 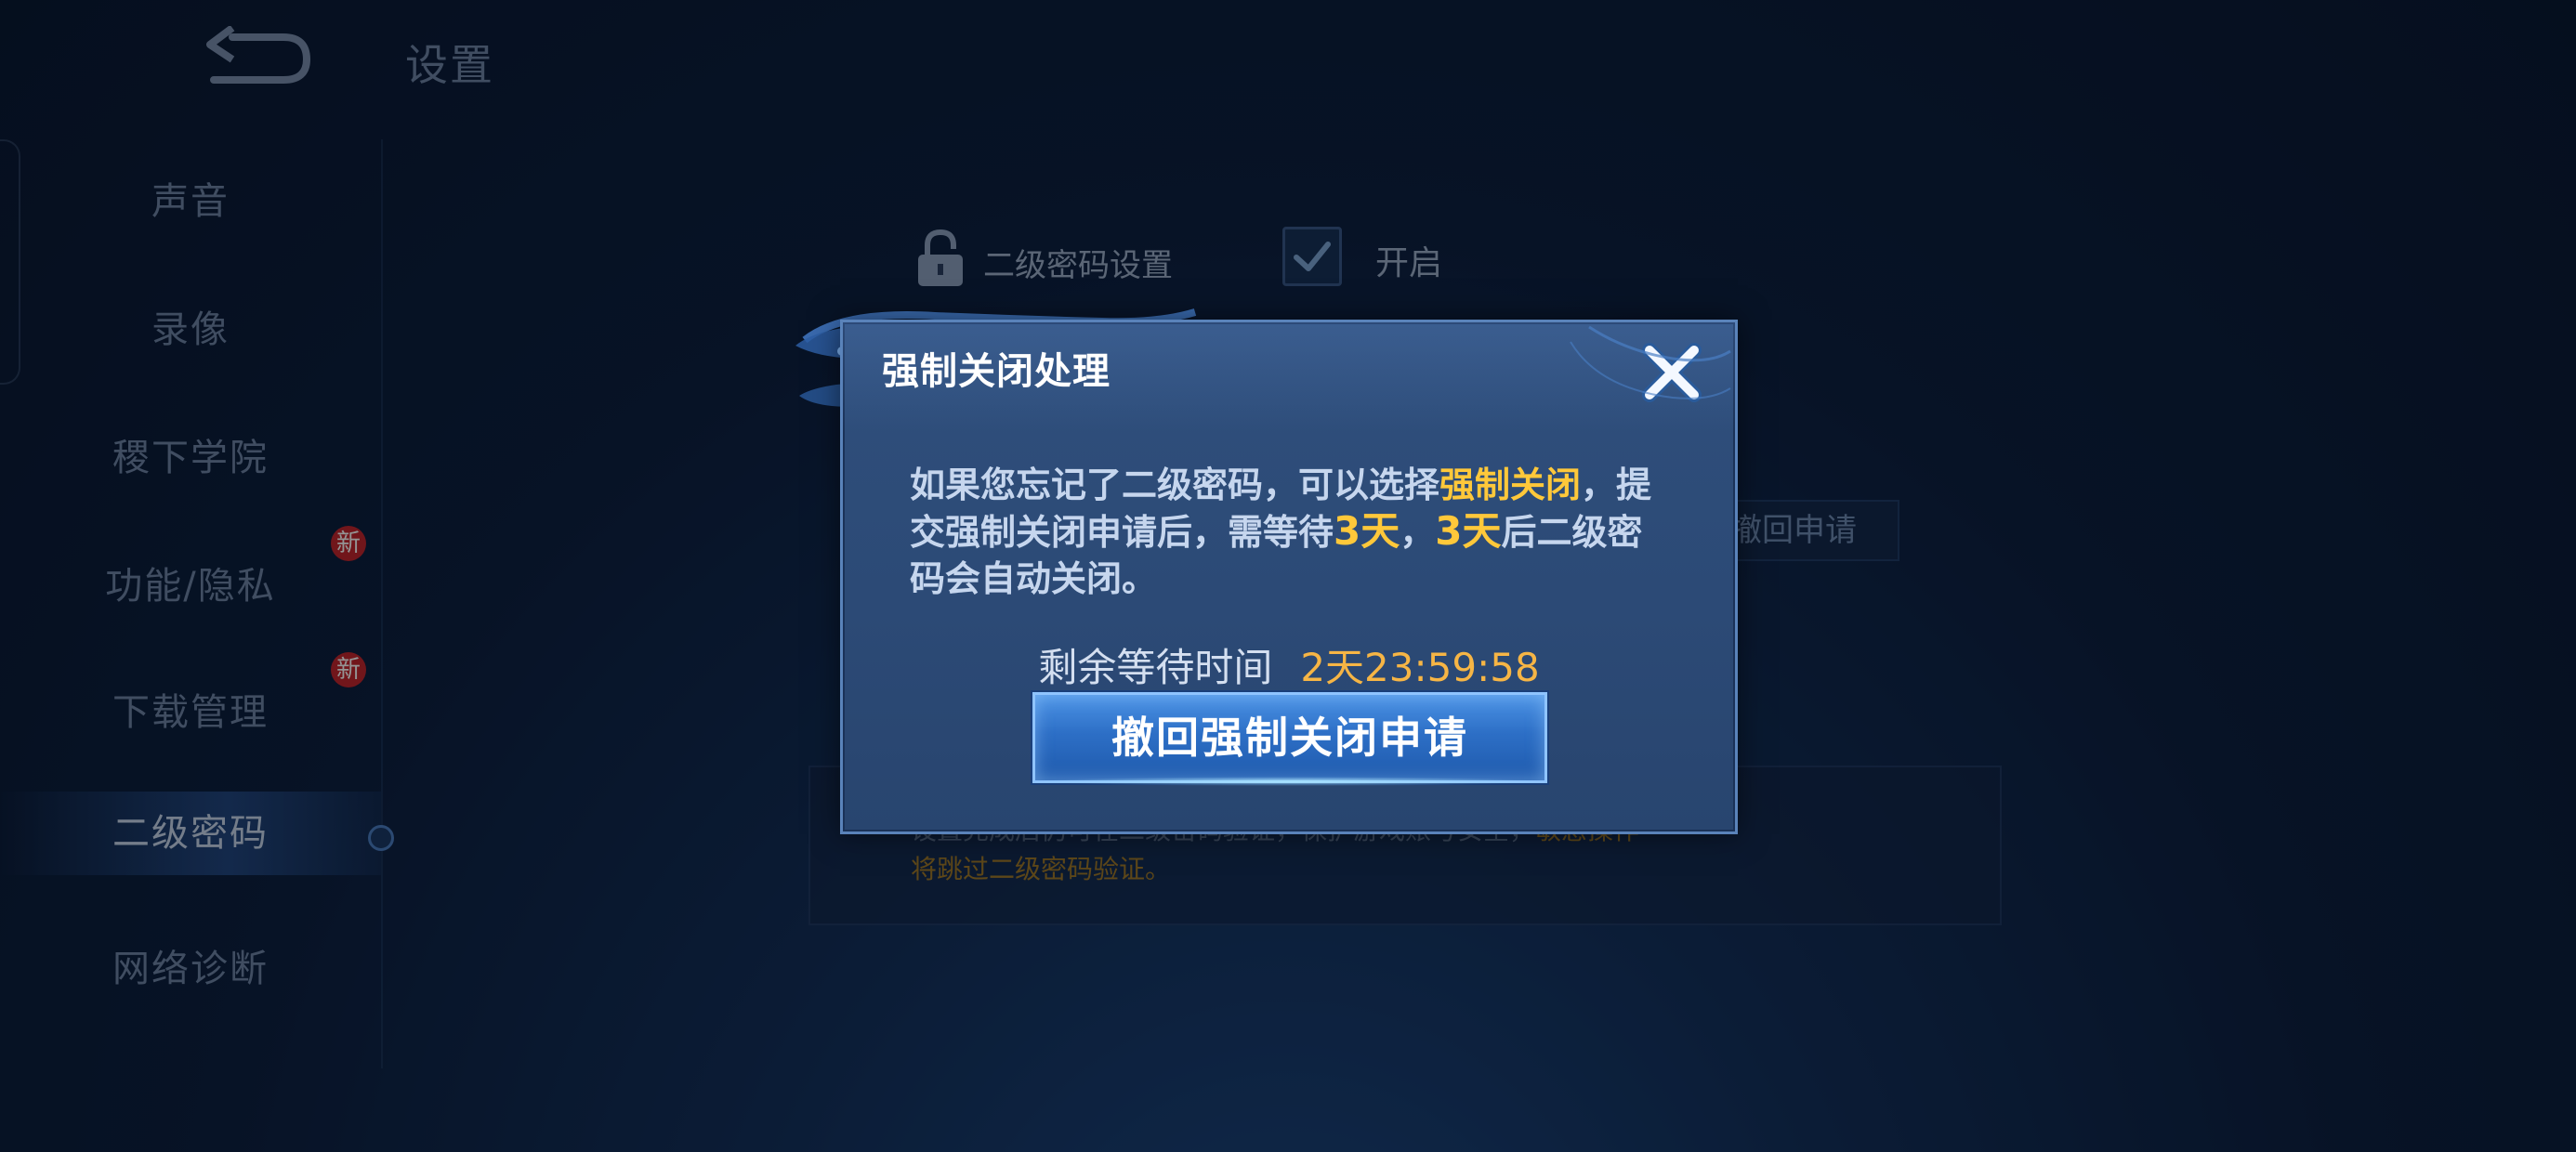 I want to click on remaining-time-value: 2天23:59:58, so click(x=1420, y=667).